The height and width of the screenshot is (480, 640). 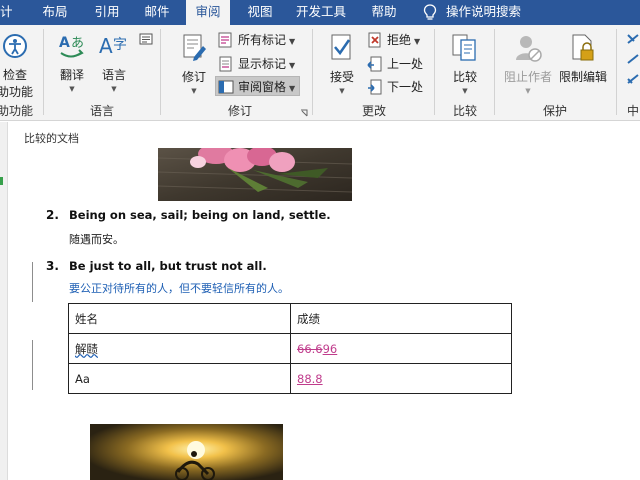 I want to click on tab-developer: 开发工具, so click(x=321, y=12).